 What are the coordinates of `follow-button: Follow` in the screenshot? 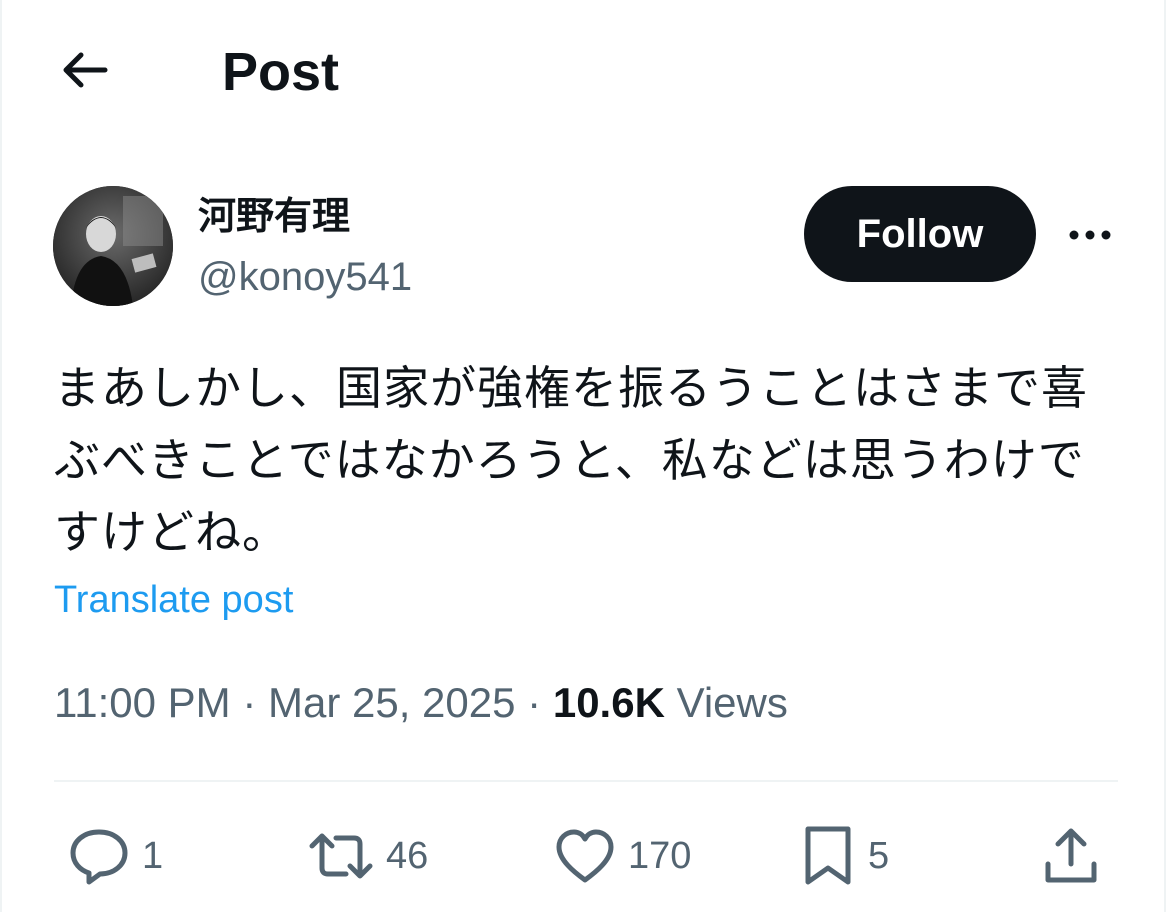 It's located at (920, 234).